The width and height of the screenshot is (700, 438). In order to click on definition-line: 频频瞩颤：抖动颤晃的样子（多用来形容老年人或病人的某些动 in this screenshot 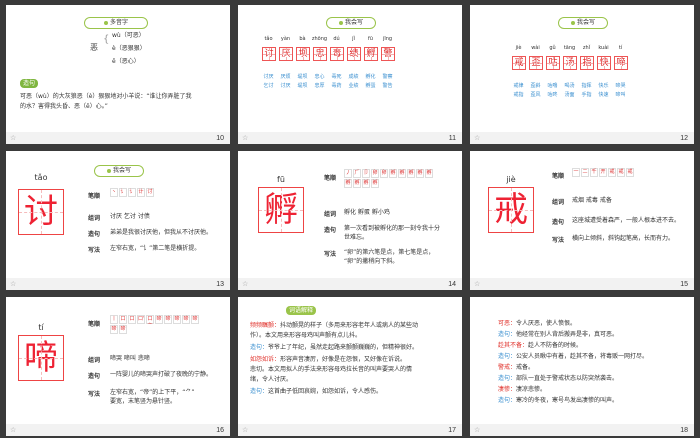, I will do `click(334, 325)`.